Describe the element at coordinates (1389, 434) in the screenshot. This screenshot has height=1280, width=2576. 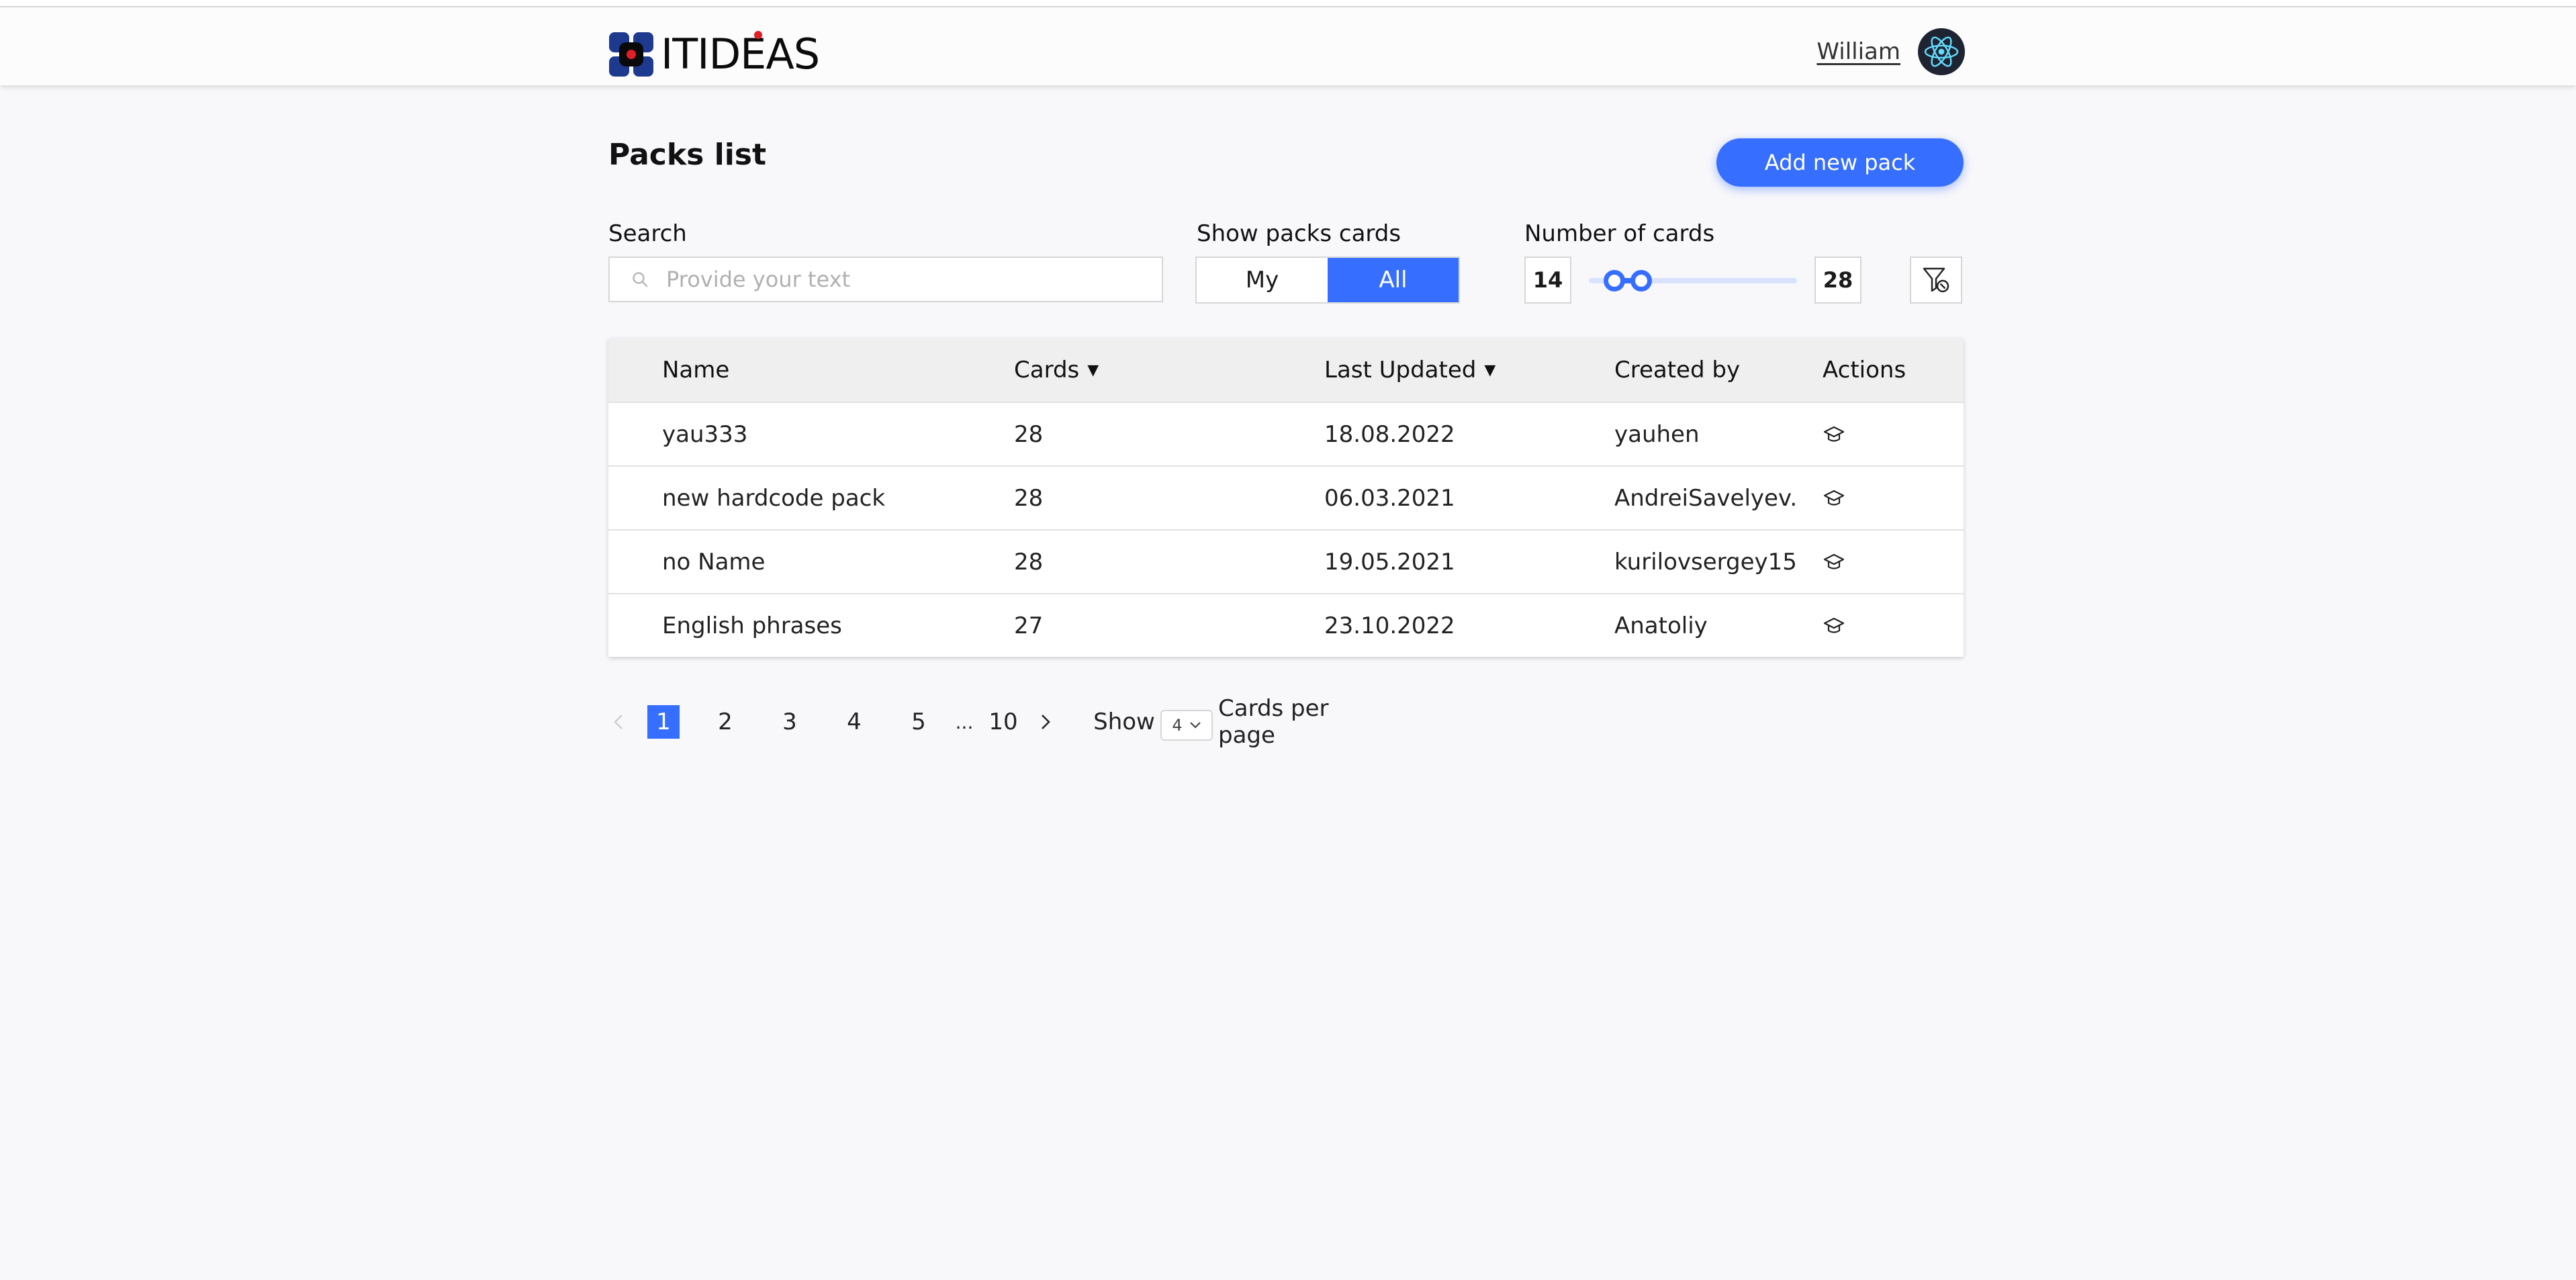
I see `pack-updated: 18.08.2022` at that location.